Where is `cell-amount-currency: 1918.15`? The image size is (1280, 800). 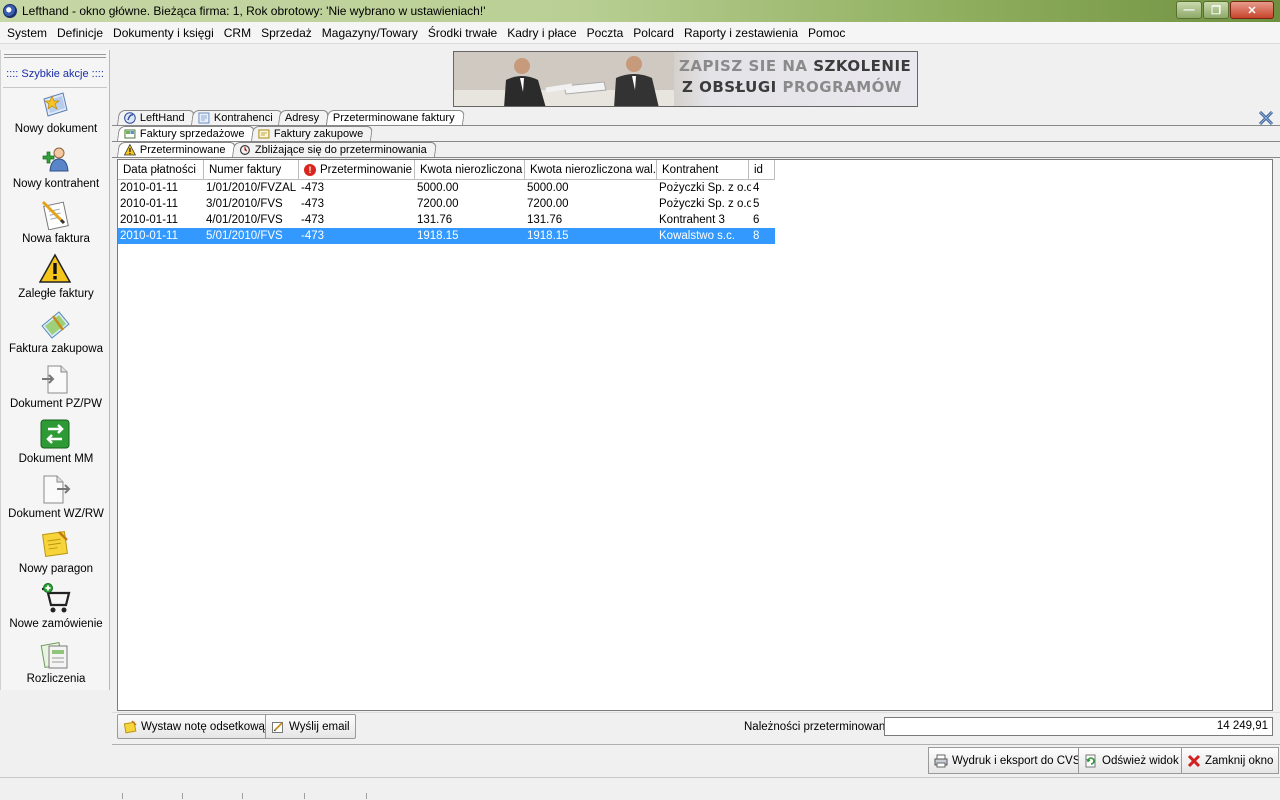 cell-amount-currency: 1918.15 is located at coordinates (548, 236).